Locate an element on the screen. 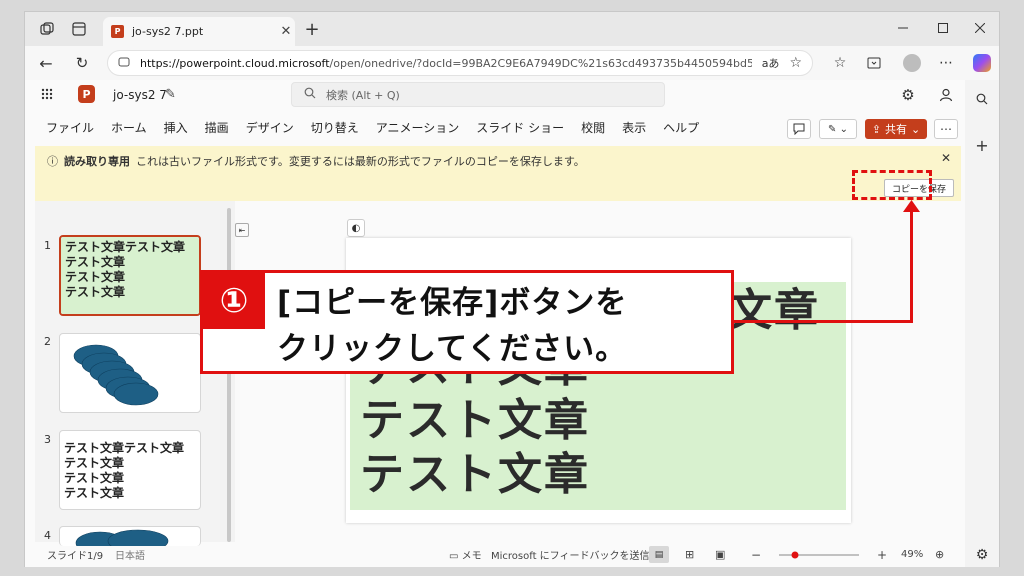 This screenshot has width=1024, height=576. normal-view-icon: ▤ is located at coordinates (659, 554).